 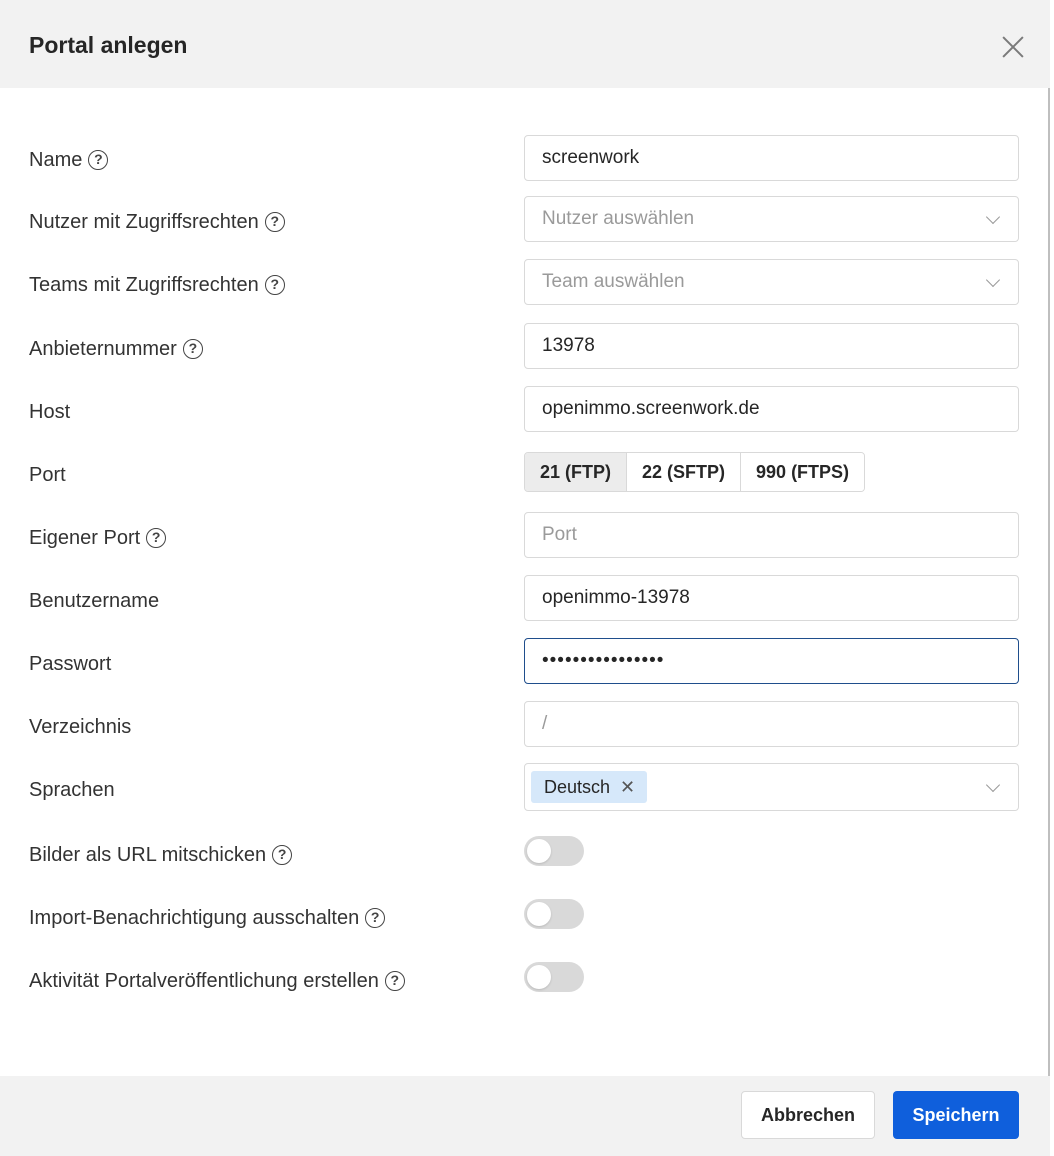 I want to click on port-option-ftps: 990 (FTPS), so click(x=803, y=472).